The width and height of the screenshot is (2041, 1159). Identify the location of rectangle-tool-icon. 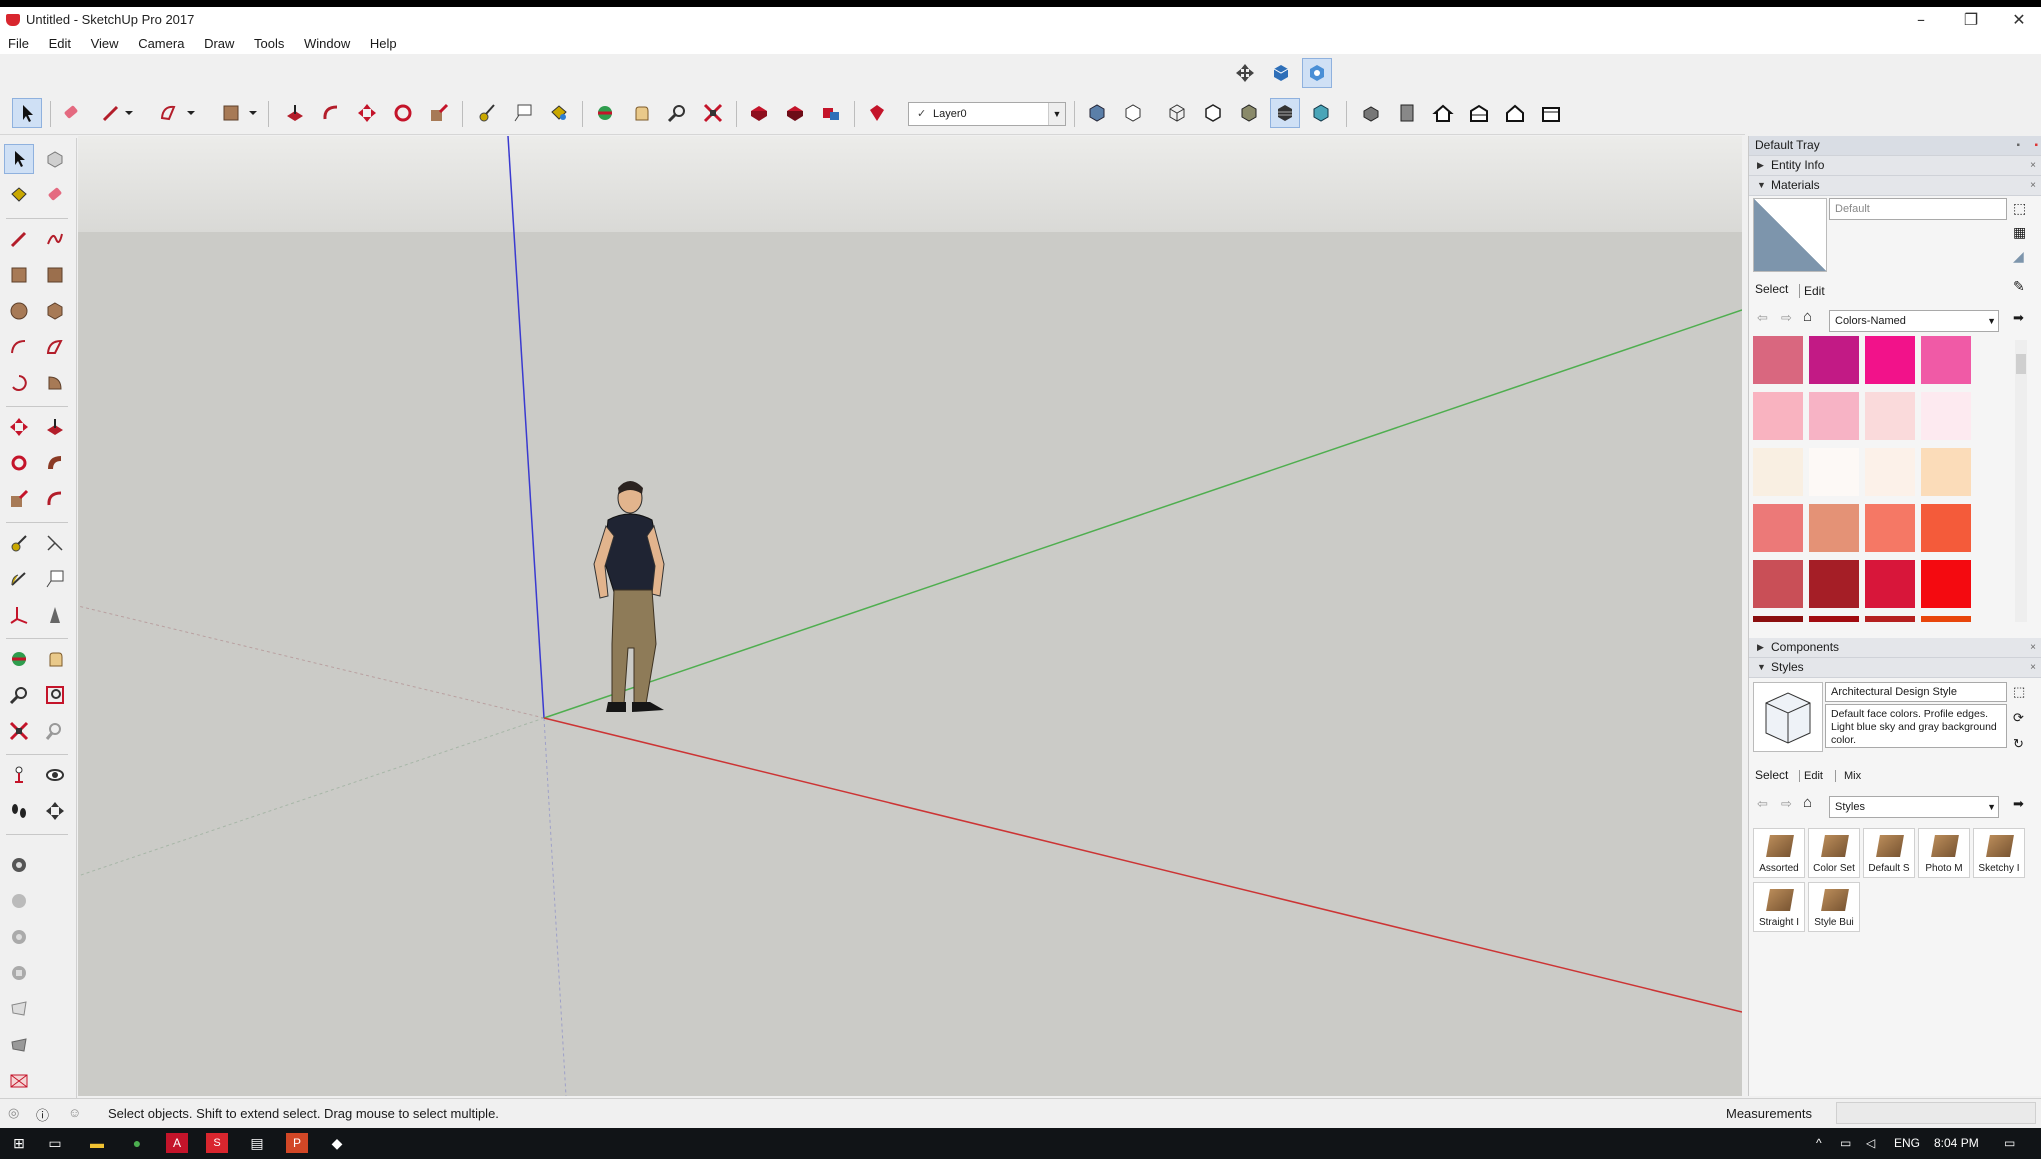
(19, 275).